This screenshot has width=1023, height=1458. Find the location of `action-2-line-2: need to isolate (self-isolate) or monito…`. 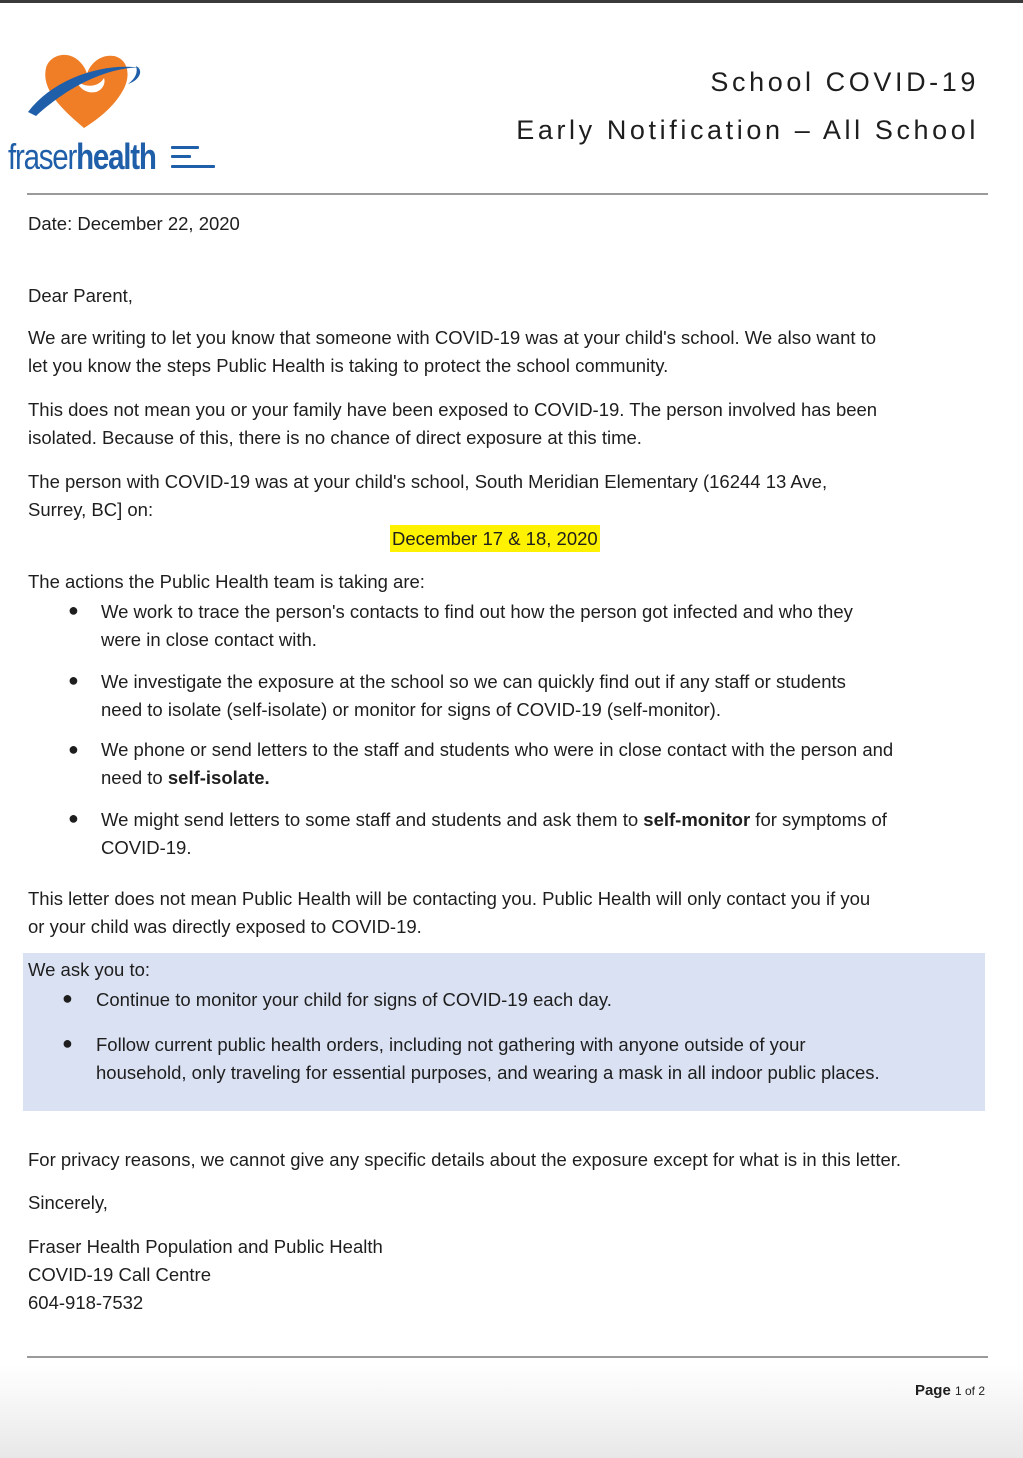

action-2-line-2: need to isolate (self-isolate) or monito… is located at coordinates (411, 709).